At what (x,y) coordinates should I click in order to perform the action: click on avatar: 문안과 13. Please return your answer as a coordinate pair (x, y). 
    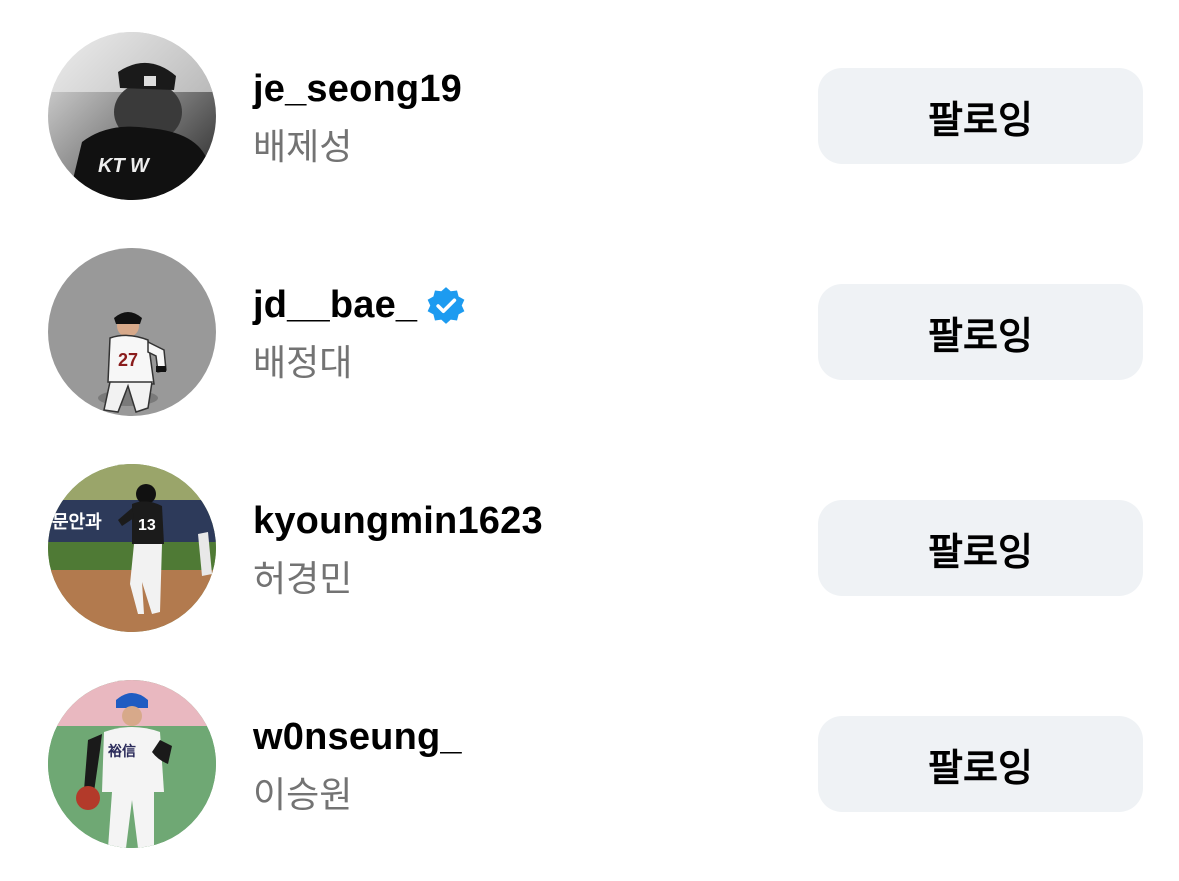
    Looking at the image, I should click on (132, 548).